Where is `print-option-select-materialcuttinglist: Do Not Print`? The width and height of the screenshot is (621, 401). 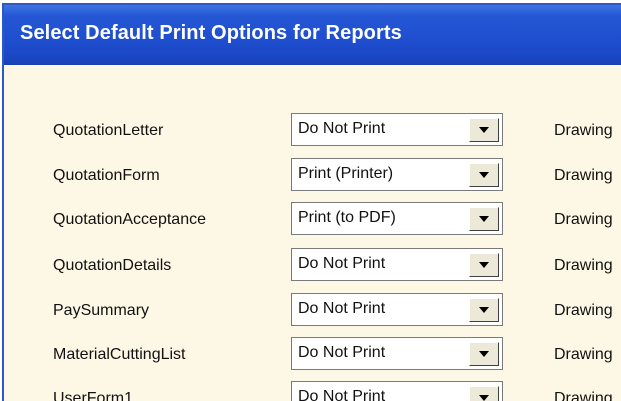 print-option-select-materialcuttinglist: Do Not Print is located at coordinates (397, 353).